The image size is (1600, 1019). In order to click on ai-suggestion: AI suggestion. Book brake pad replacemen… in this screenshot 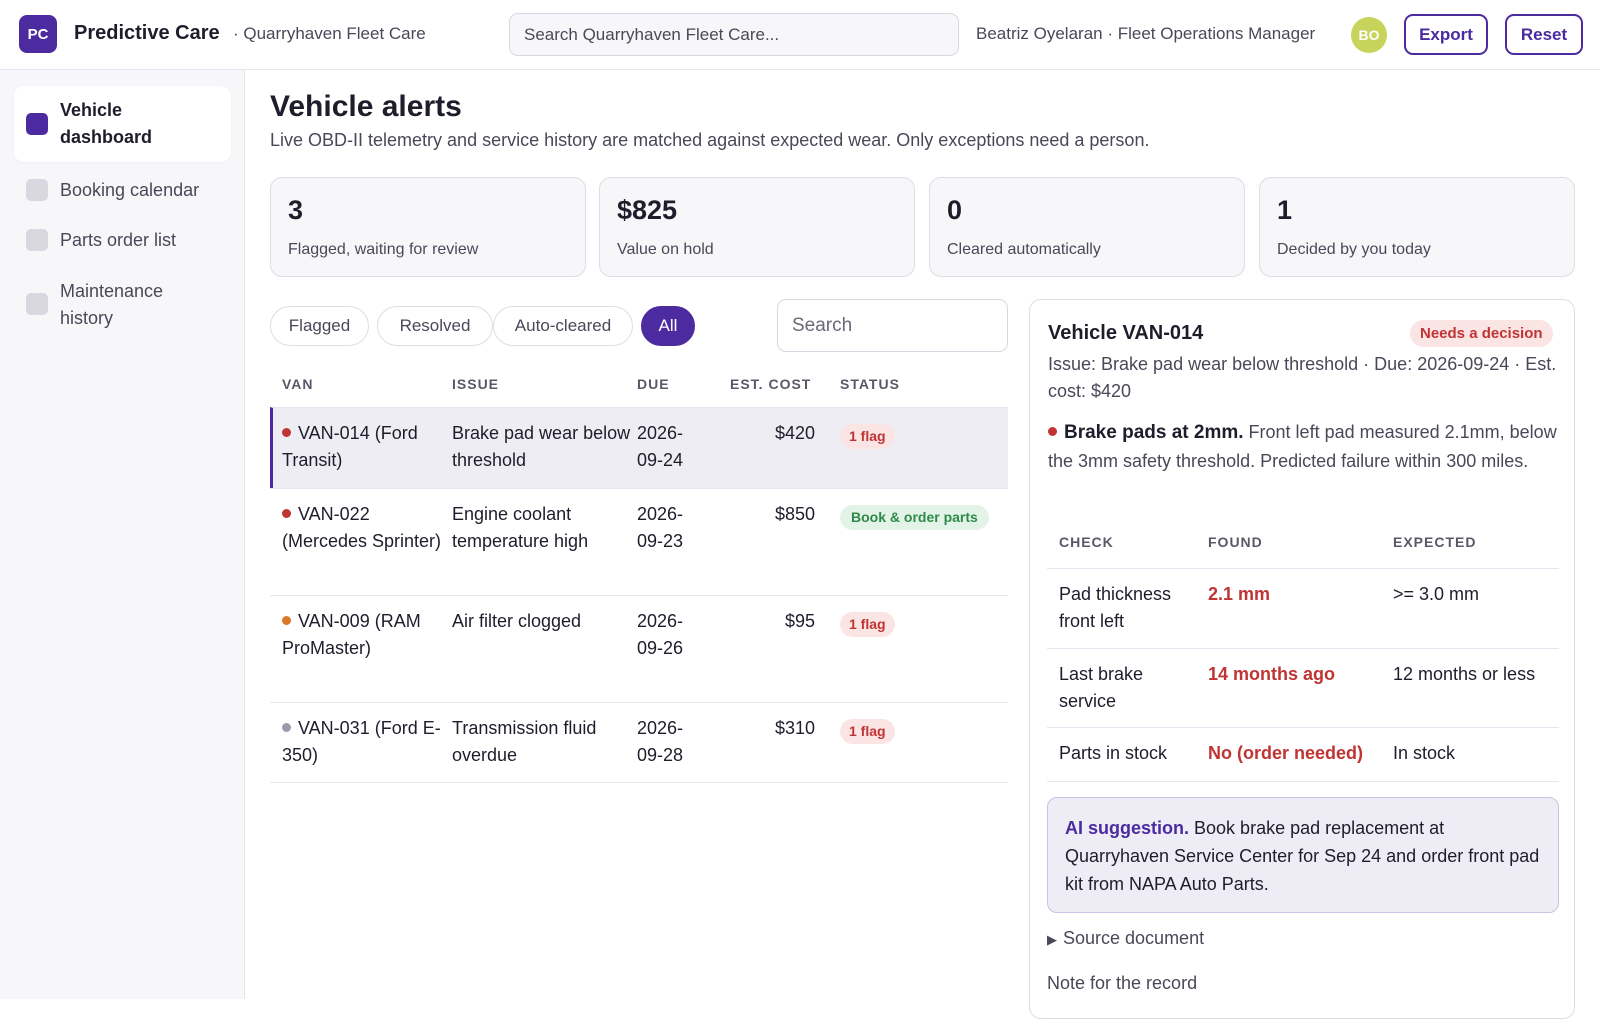, I will do `click(1303, 855)`.